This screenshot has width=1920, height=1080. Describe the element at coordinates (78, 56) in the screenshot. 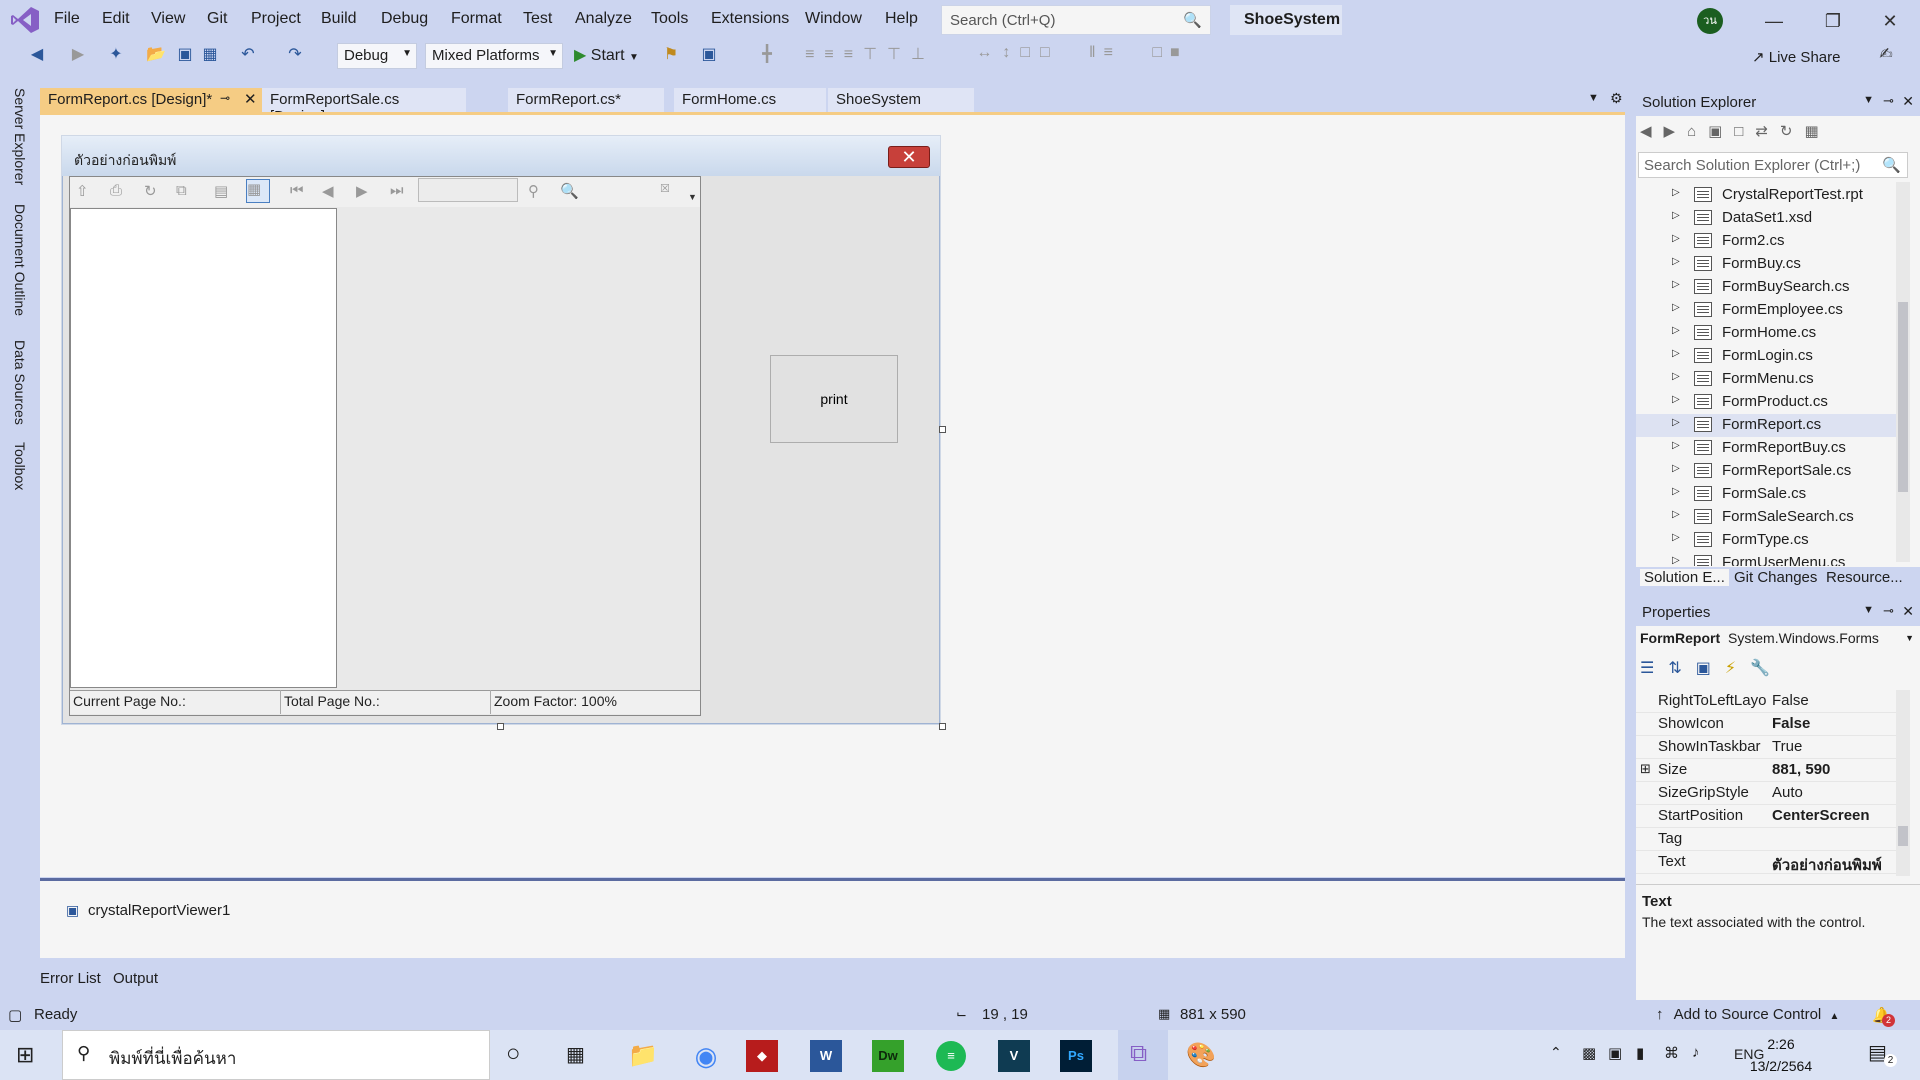

I see `forward-icon: ▶` at that location.